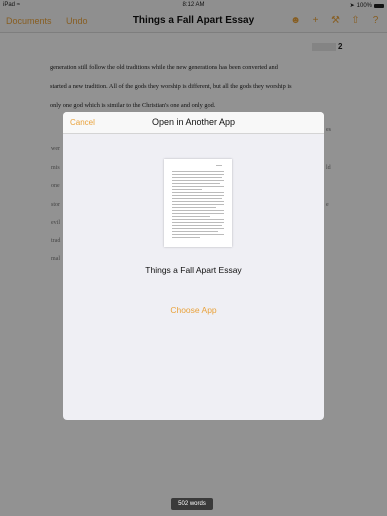 Image resolution: width=387 pixels, height=516 pixels. I want to click on choose-app-button: Choose App, so click(193, 310).